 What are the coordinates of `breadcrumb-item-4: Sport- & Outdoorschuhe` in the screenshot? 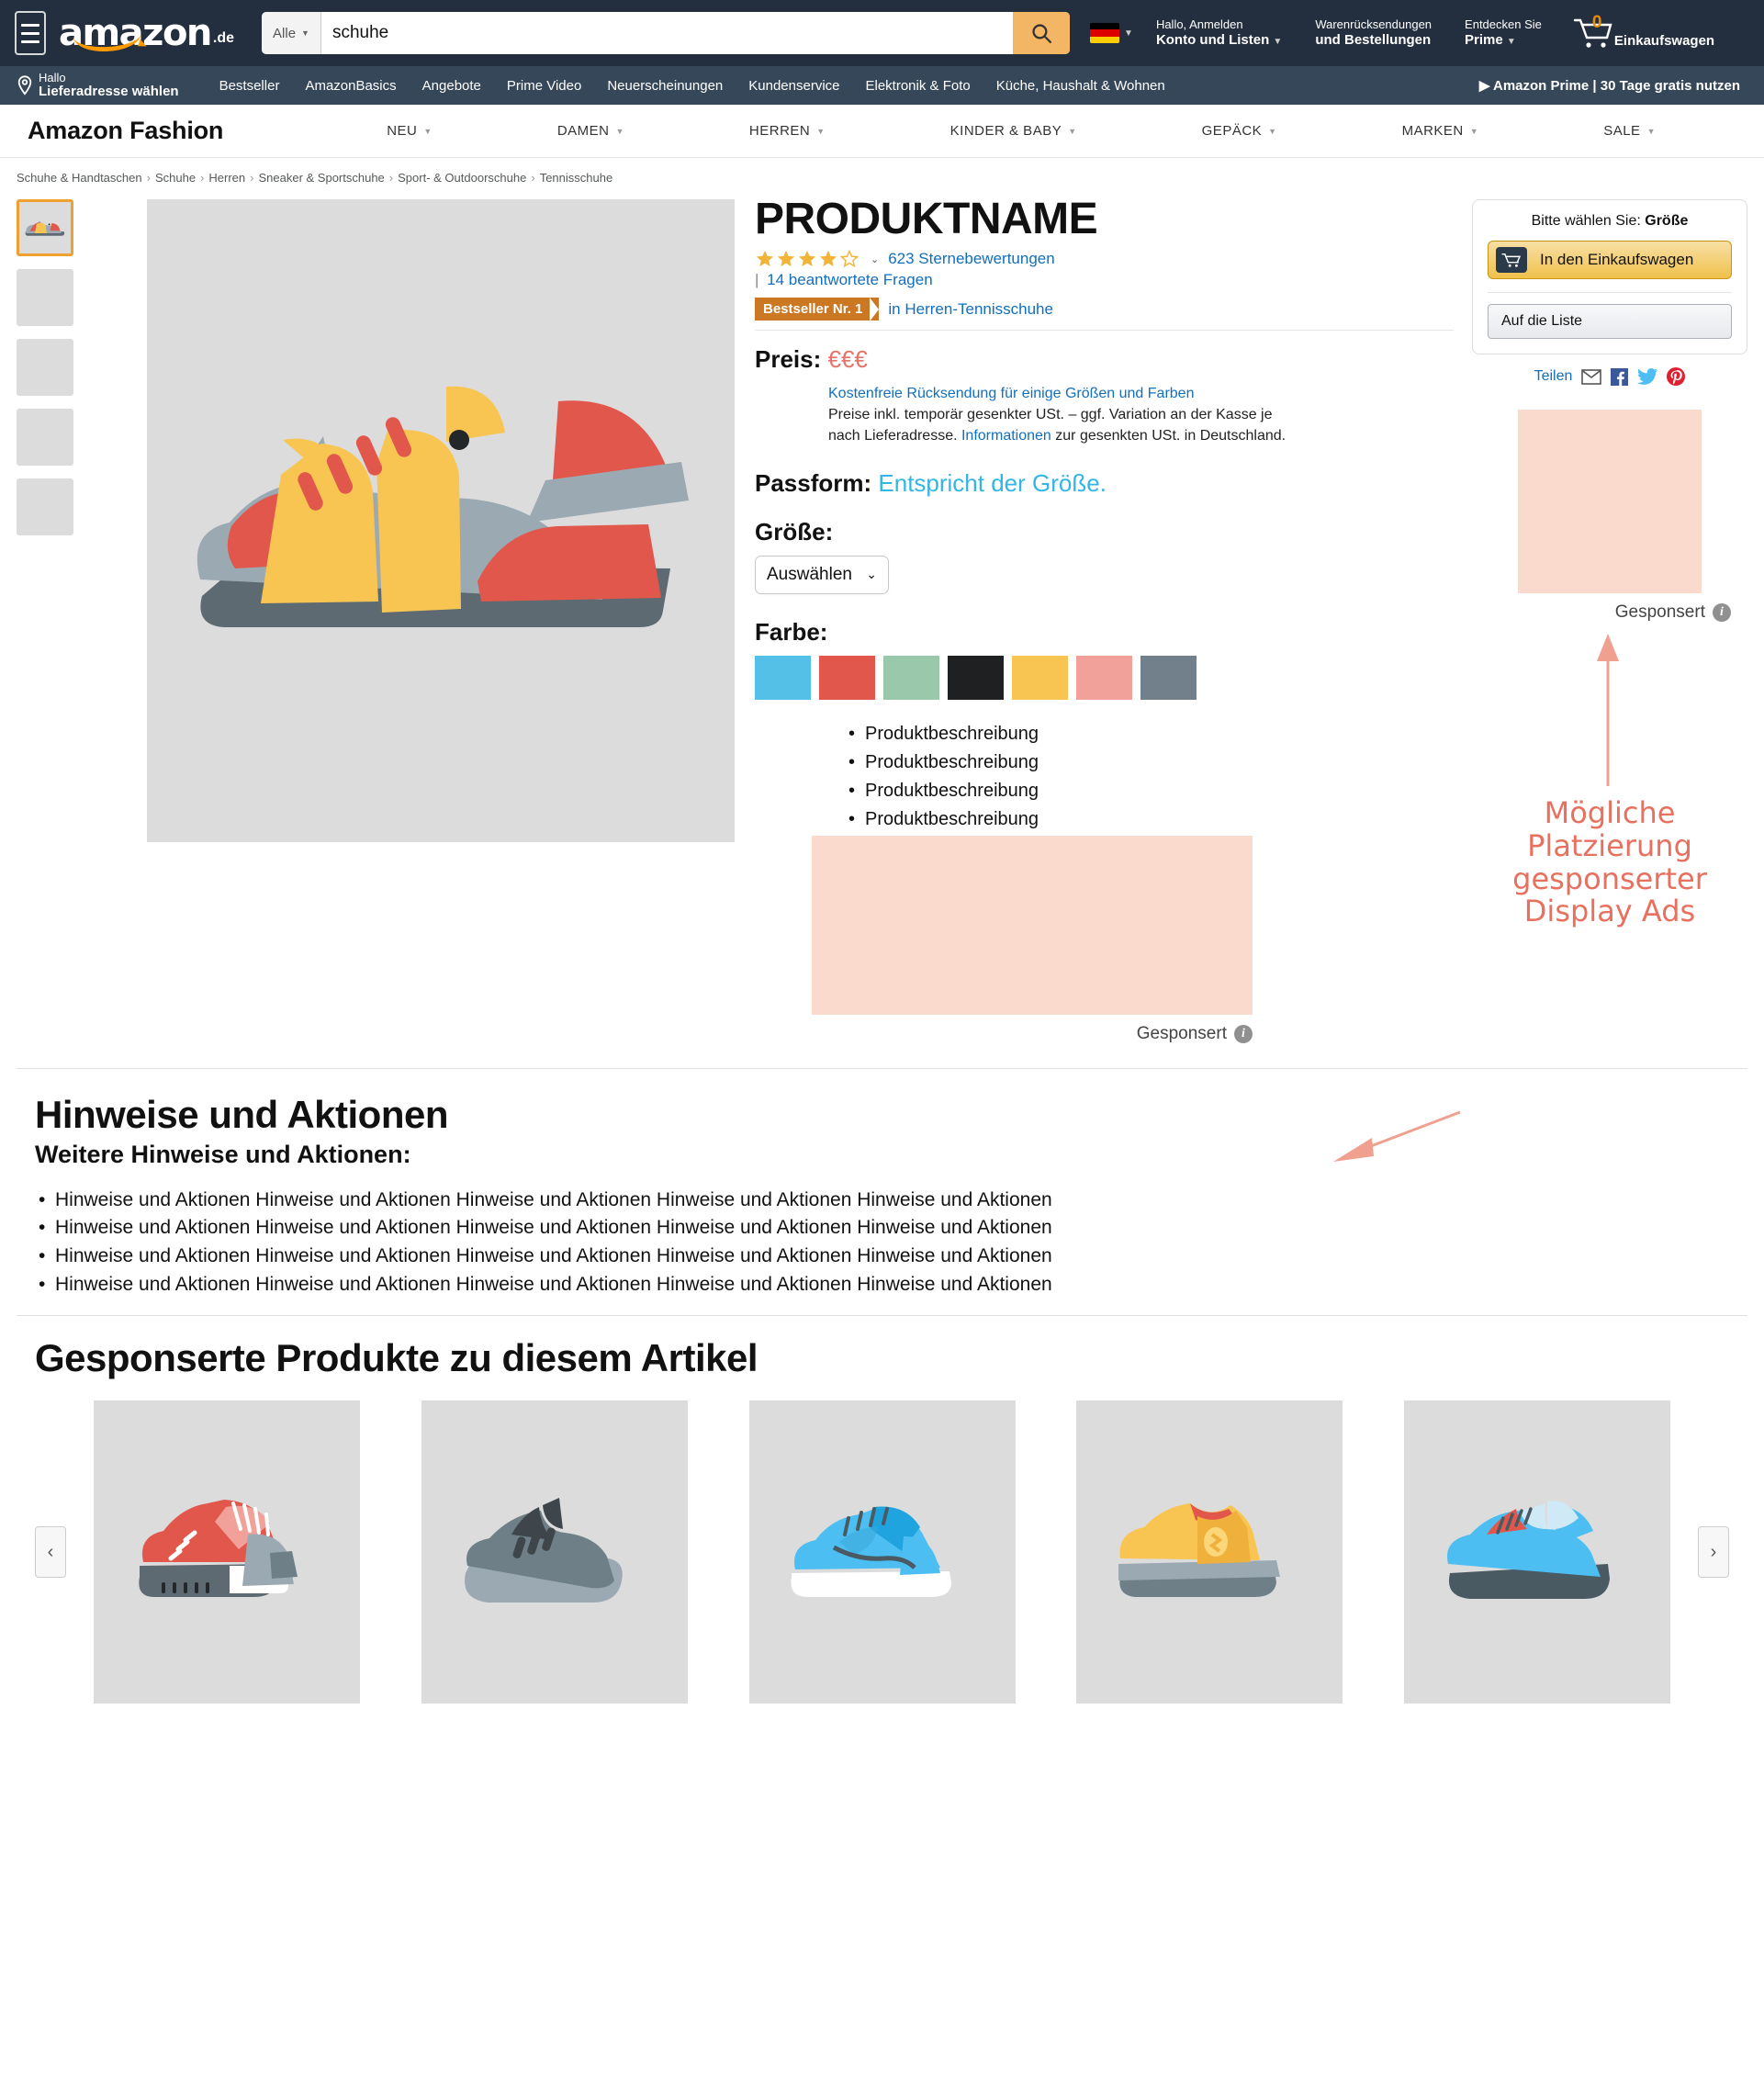 It's located at (462, 178).